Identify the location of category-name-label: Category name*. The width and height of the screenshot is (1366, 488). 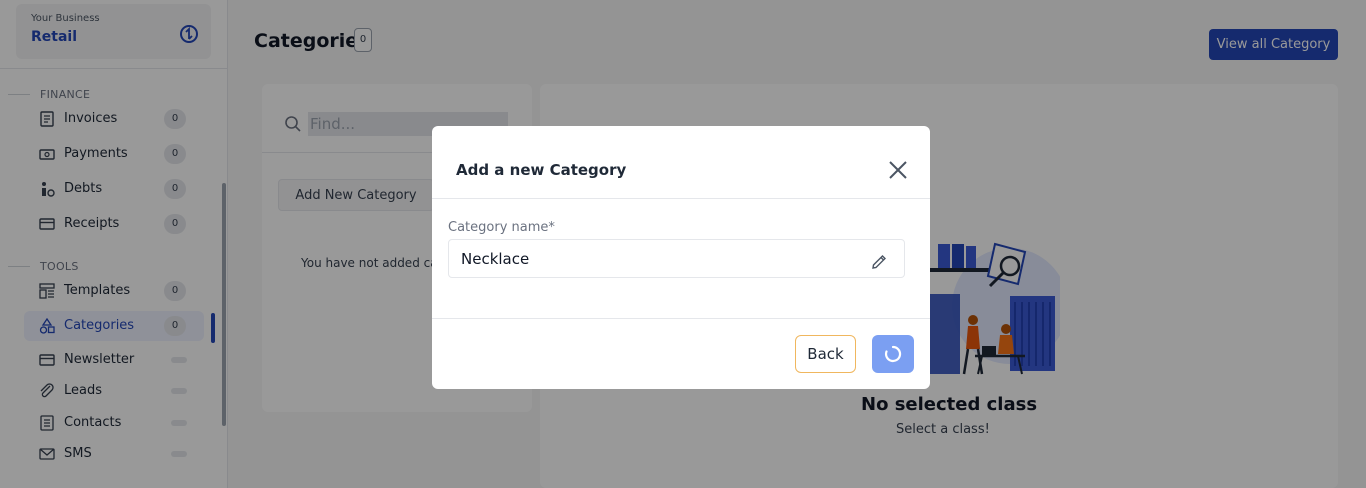
(501, 227).